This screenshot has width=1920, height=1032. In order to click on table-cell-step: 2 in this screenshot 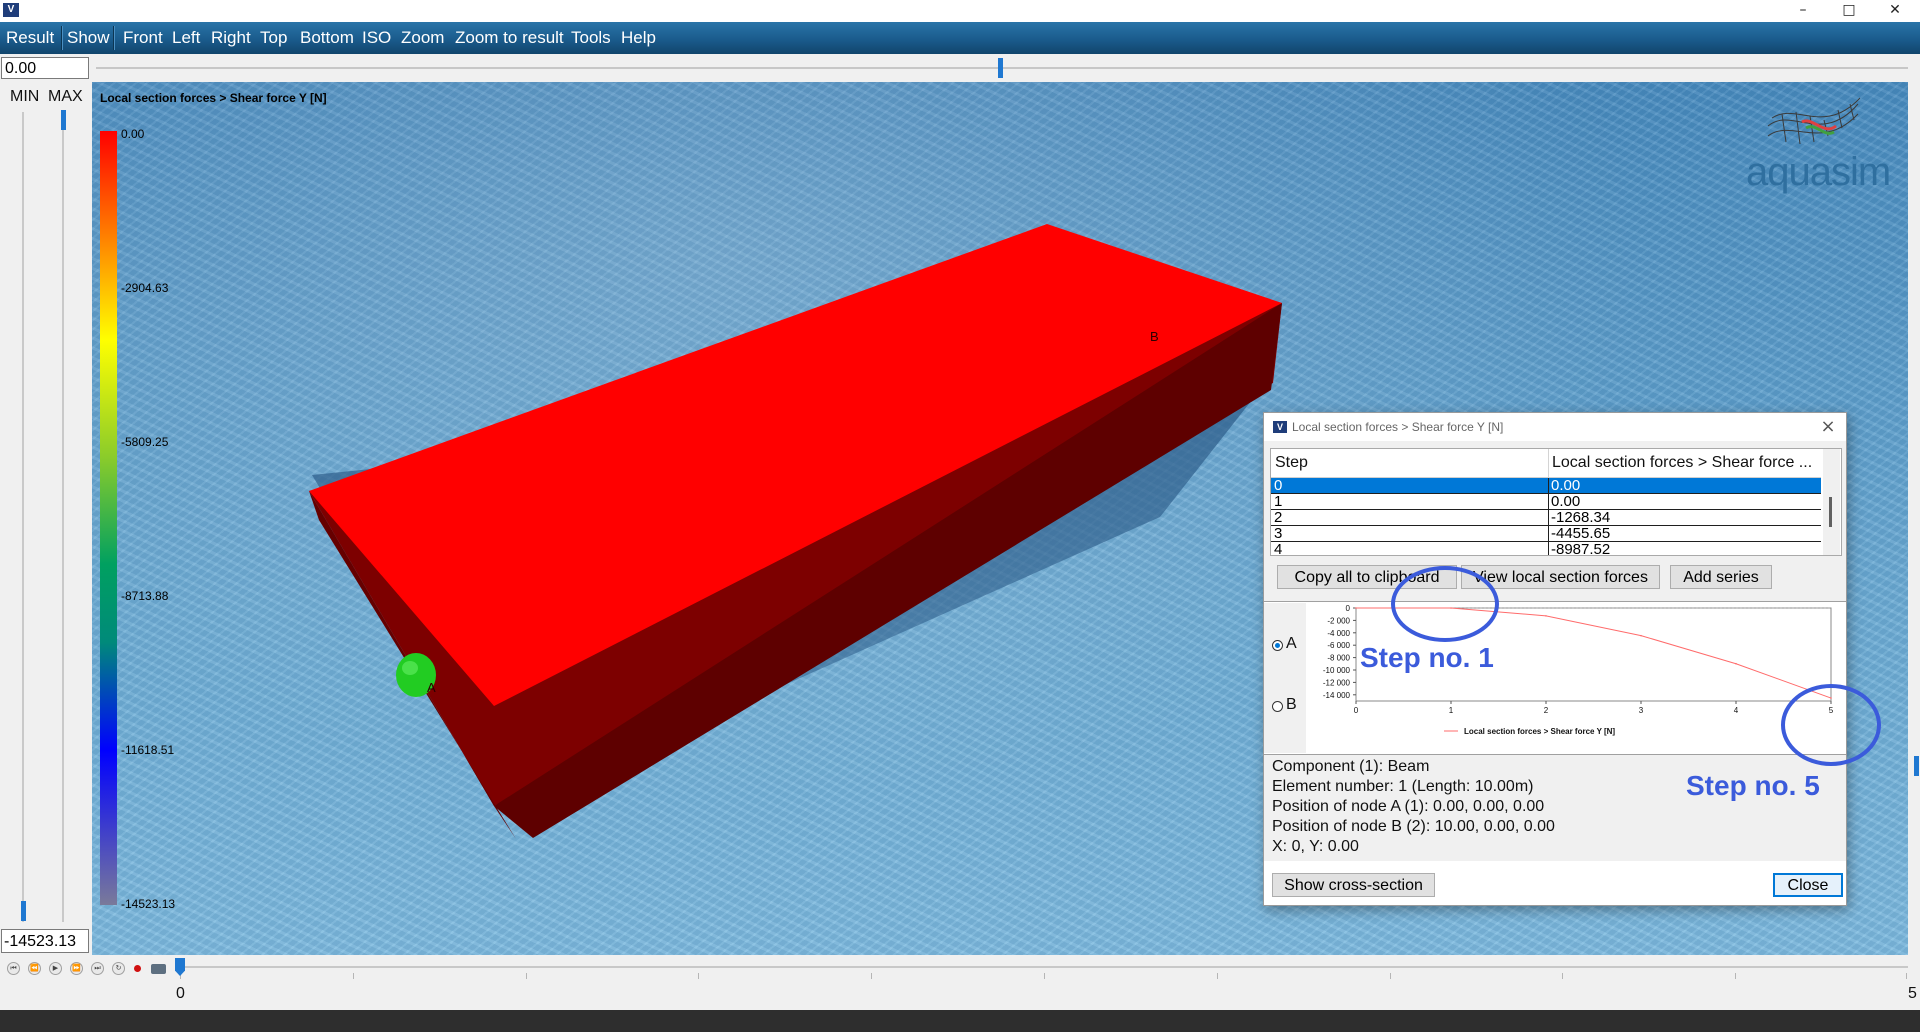, I will do `click(1278, 517)`.